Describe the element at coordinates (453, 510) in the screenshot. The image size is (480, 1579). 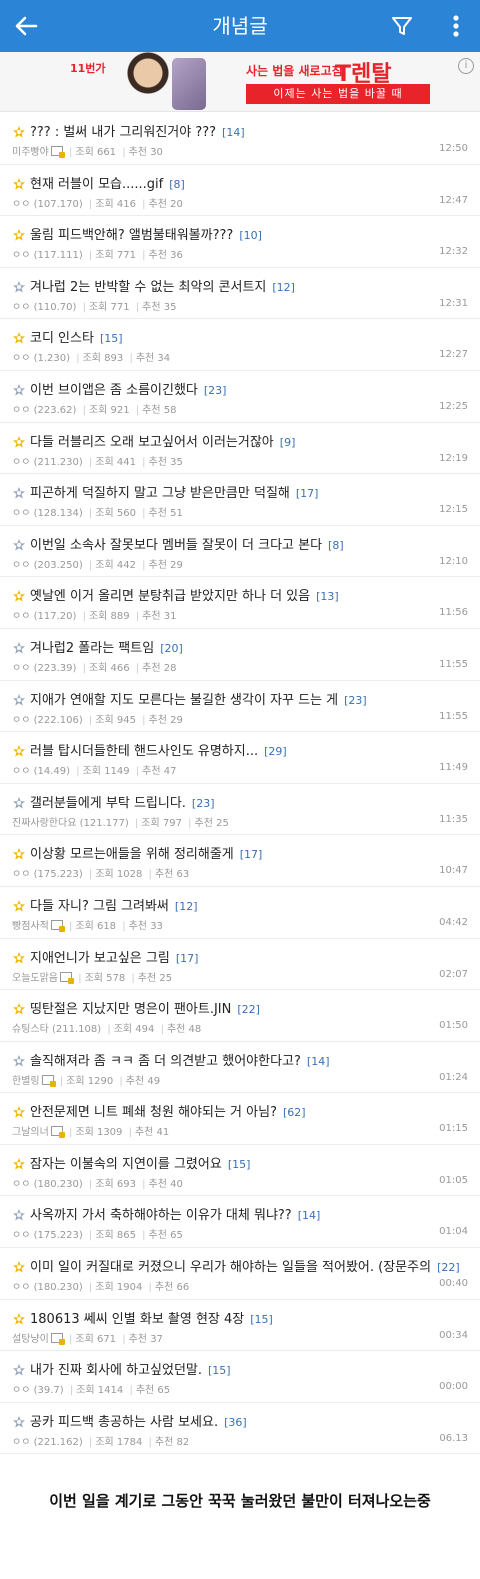
I see `post-time: 12:15` at that location.